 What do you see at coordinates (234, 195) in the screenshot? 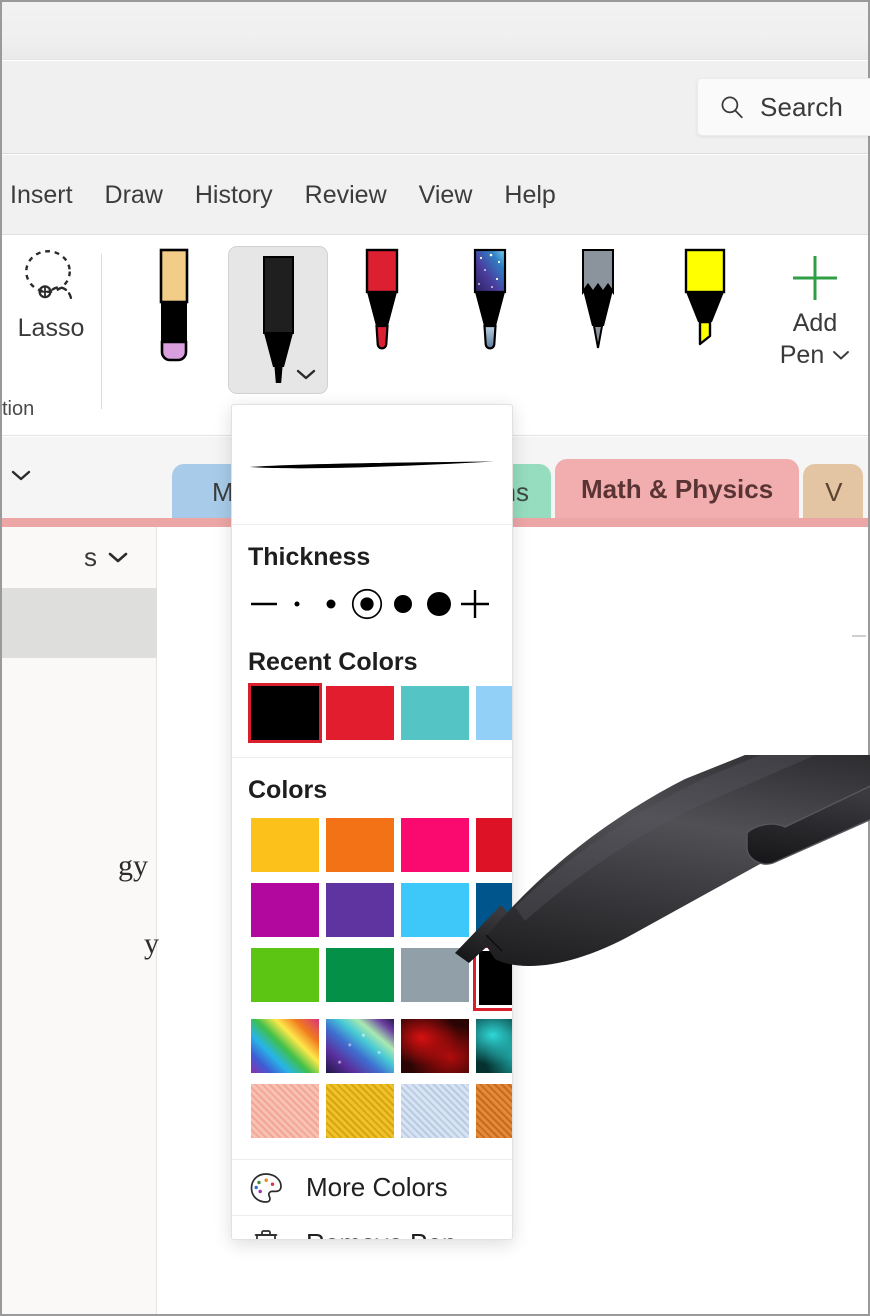
I see `ribbon-tab-history: History` at bounding box center [234, 195].